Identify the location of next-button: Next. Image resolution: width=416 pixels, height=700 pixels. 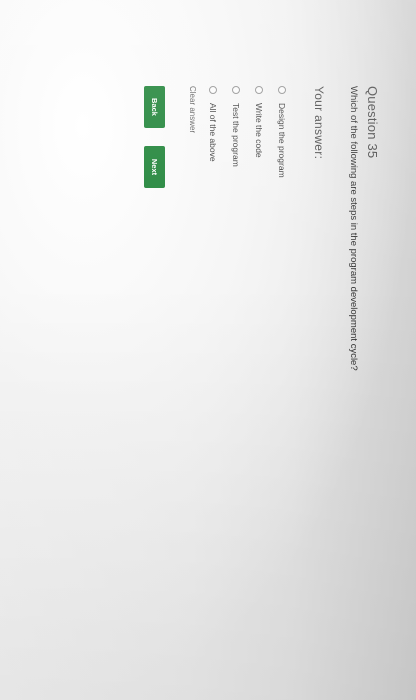
(154, 167).